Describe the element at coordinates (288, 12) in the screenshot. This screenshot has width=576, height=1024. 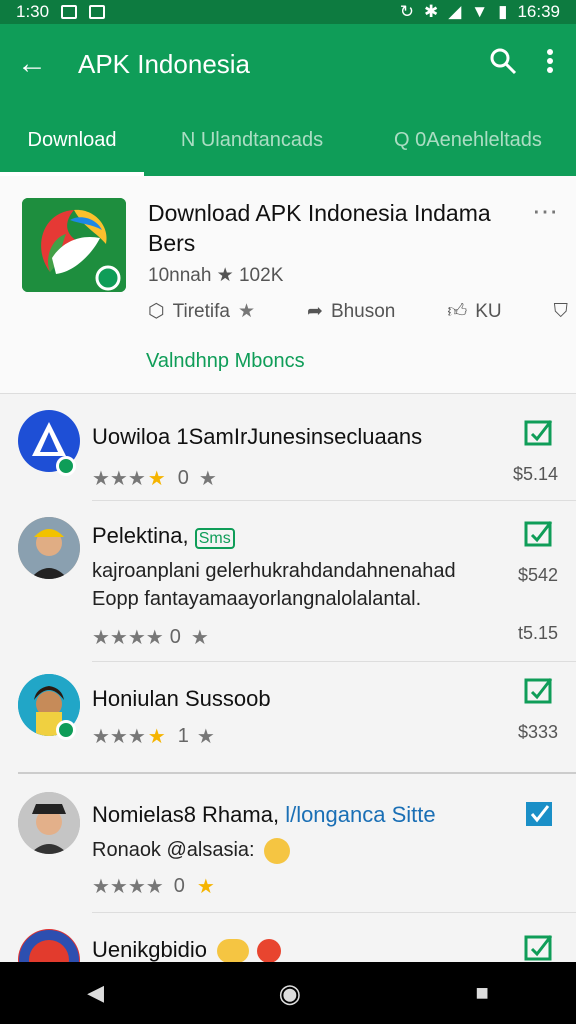
I see `status-bar: 1:30 ↻ ✱ ◢ ▼ ▮ 16:39` at that location.